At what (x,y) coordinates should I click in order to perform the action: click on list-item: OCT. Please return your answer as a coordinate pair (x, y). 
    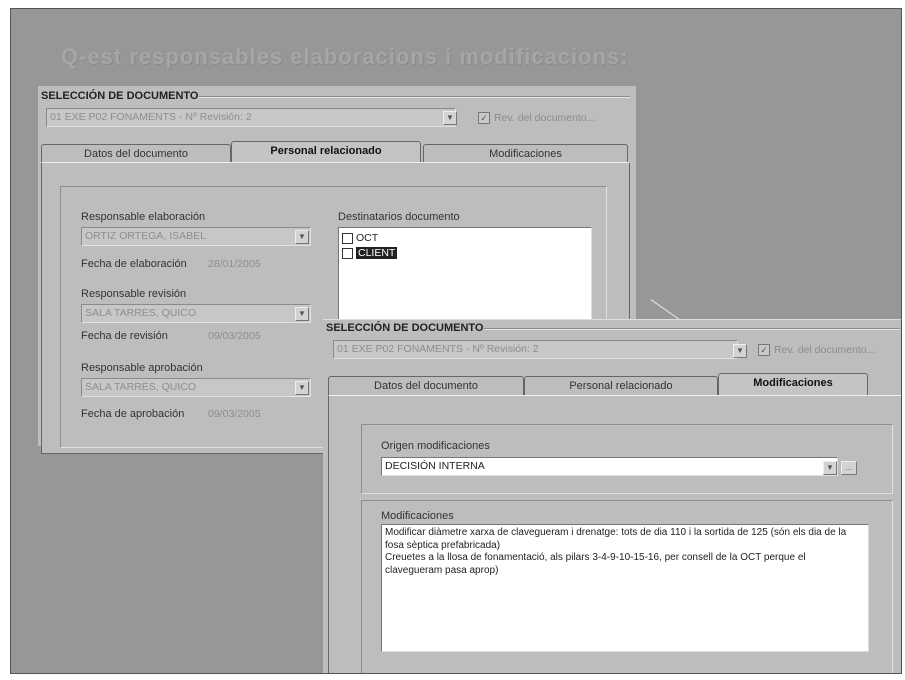
    Looking at the image, I should click on (360, 238).